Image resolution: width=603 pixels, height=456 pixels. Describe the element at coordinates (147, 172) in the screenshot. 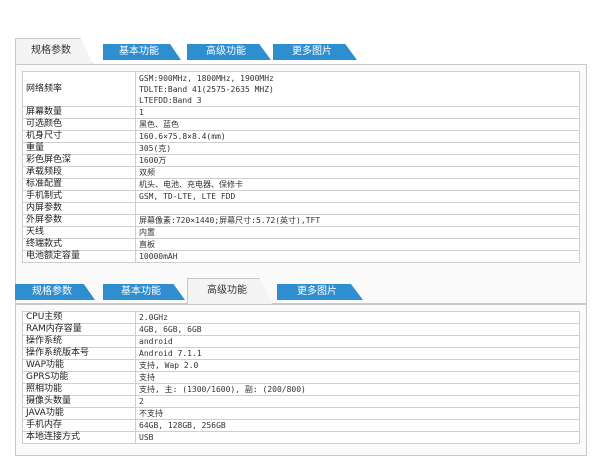

I see `spec-value-line: 双频` at that location.